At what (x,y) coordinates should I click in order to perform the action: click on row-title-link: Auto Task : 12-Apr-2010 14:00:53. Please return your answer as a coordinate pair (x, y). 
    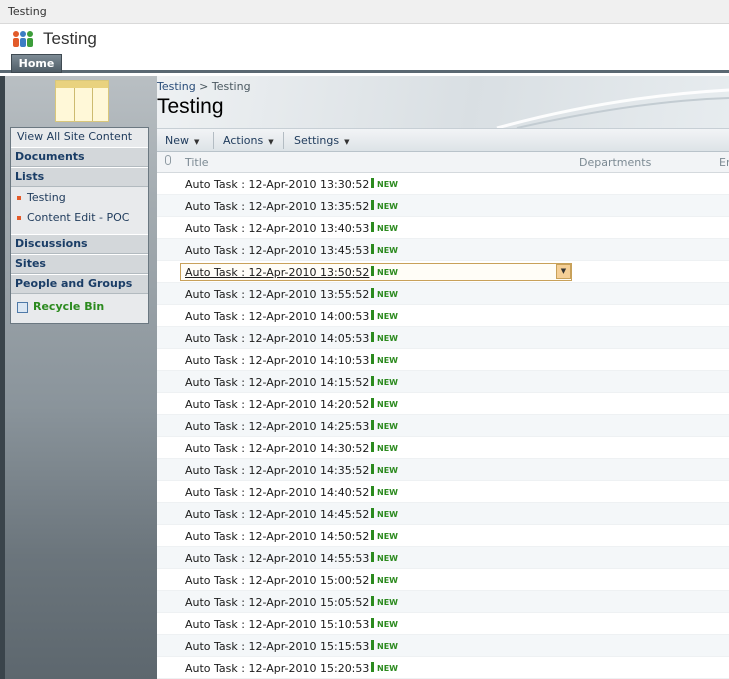
    Looking at the image, I should click on (277, 316).